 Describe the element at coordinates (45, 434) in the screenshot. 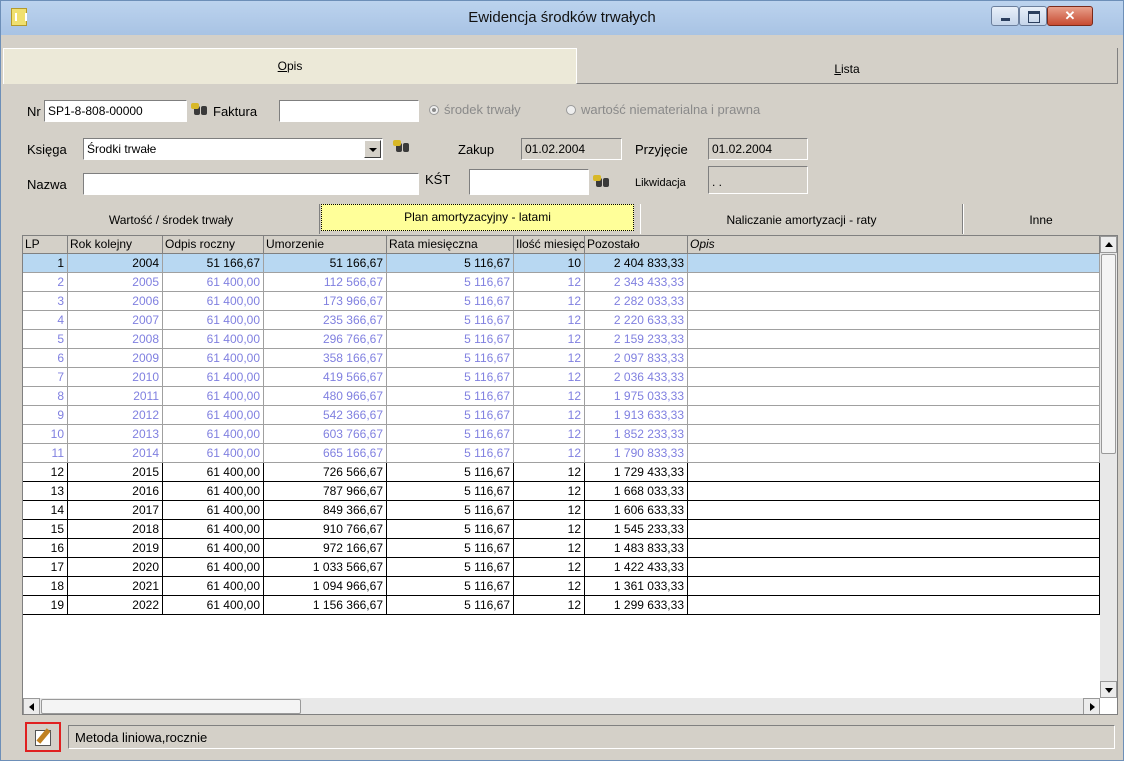

I see `cell-lp: 10` at that location.